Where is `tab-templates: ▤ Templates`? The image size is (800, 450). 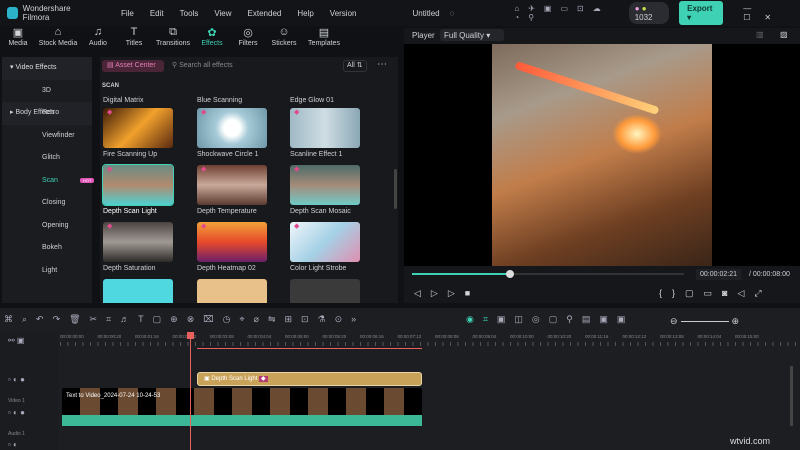
tab-templates: ▤ Templates is located at coordinates (324, 40).